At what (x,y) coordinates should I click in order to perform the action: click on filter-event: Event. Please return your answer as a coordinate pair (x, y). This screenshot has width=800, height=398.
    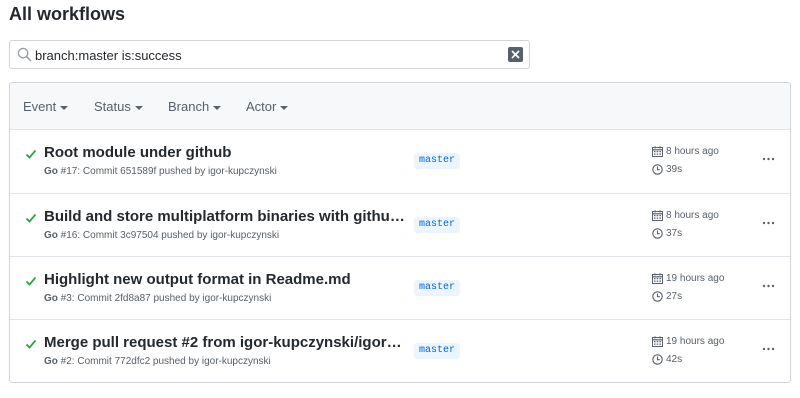
    Looking at the image, I should click on (46, 106).